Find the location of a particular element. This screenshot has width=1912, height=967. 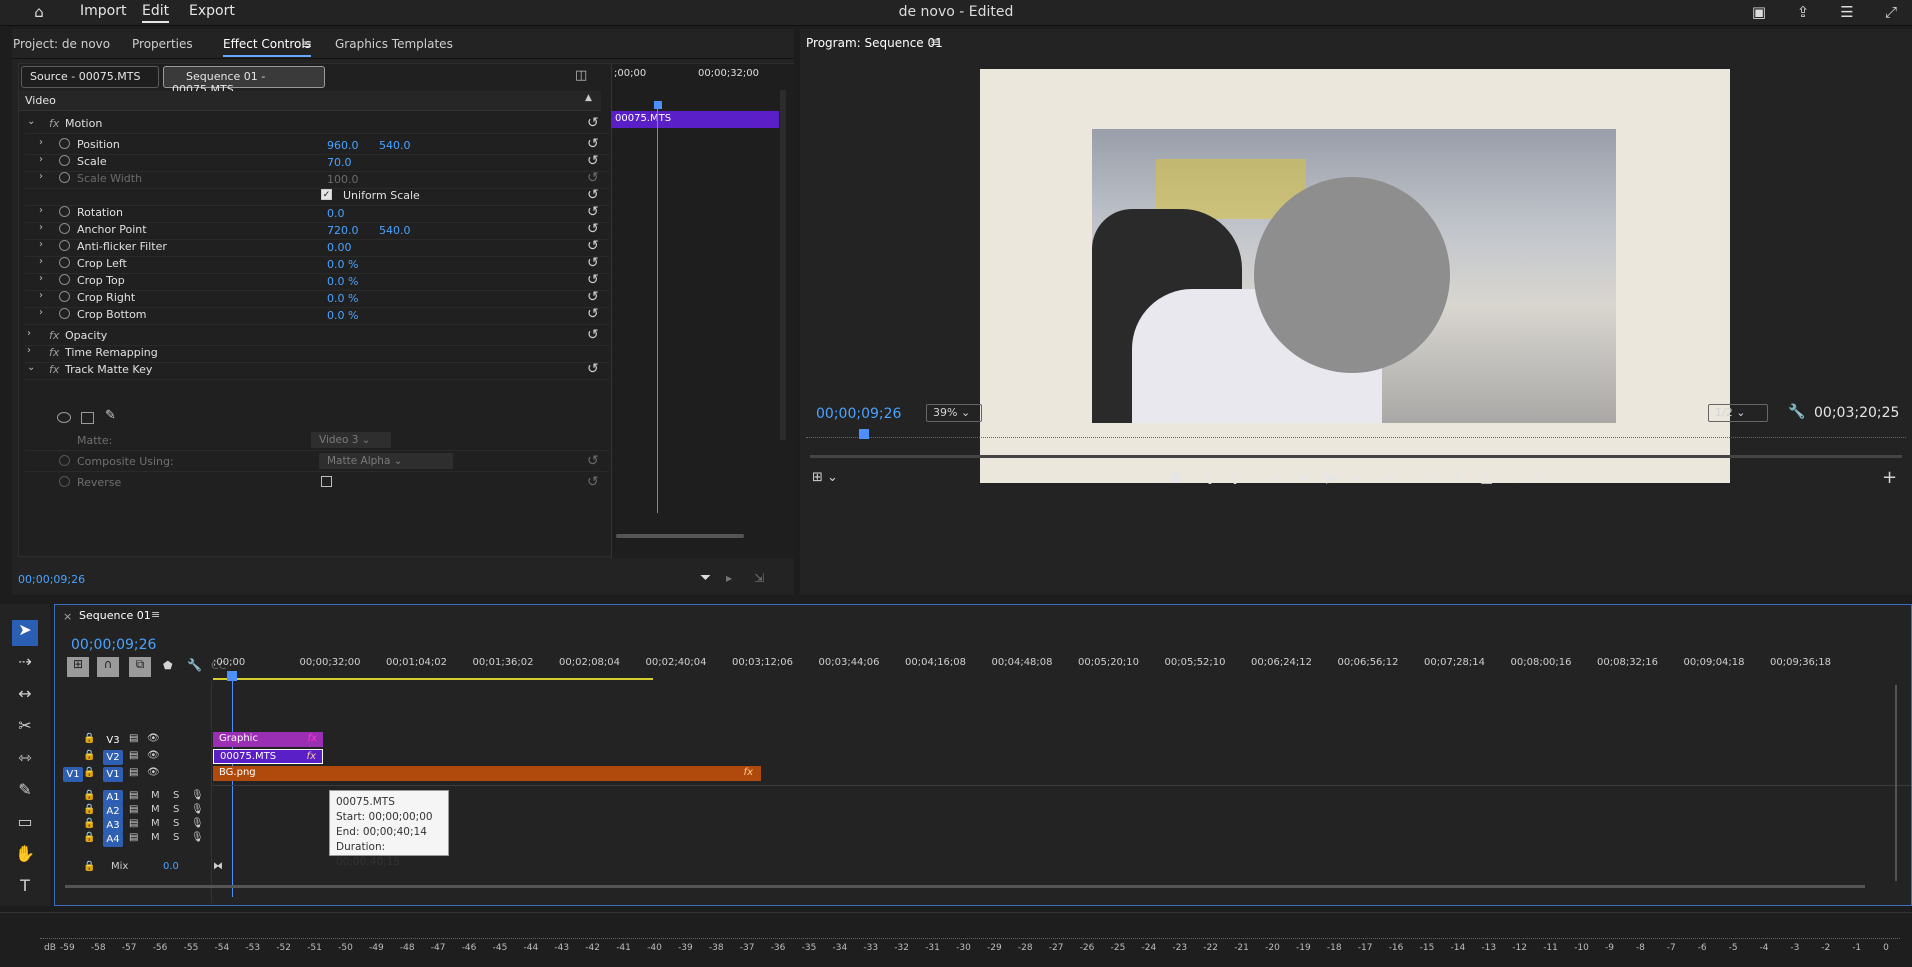

ripple-edit-tool-icon: ↔ is located at coordinates (25, 697).